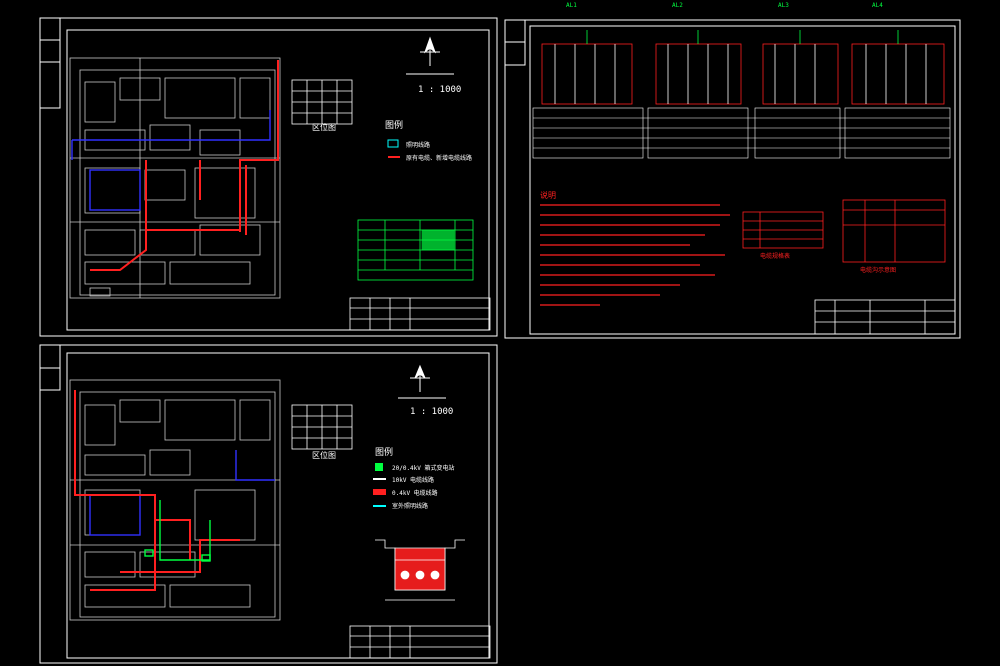 The width and height of the screenshot is (1000, 666). I want to click on legend-item-top-1: 照明线路, so click(418, 145).